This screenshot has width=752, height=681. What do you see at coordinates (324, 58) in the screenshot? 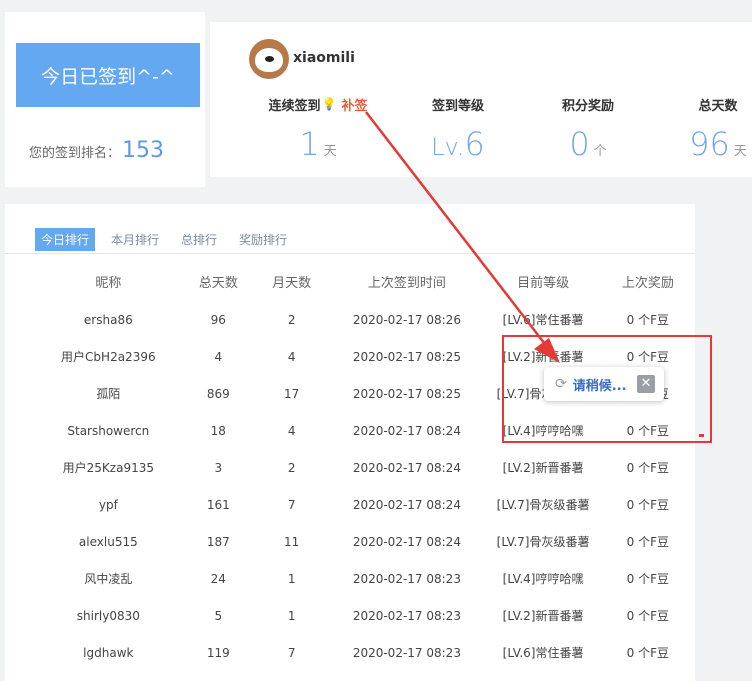
I see `username: xiaomili` at bounding box center [324, 58].